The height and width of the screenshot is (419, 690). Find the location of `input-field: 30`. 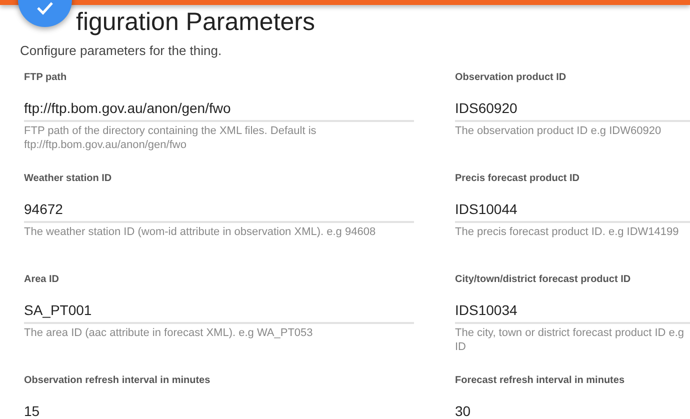

input-field: 30 is located at coordinates (572, 407).